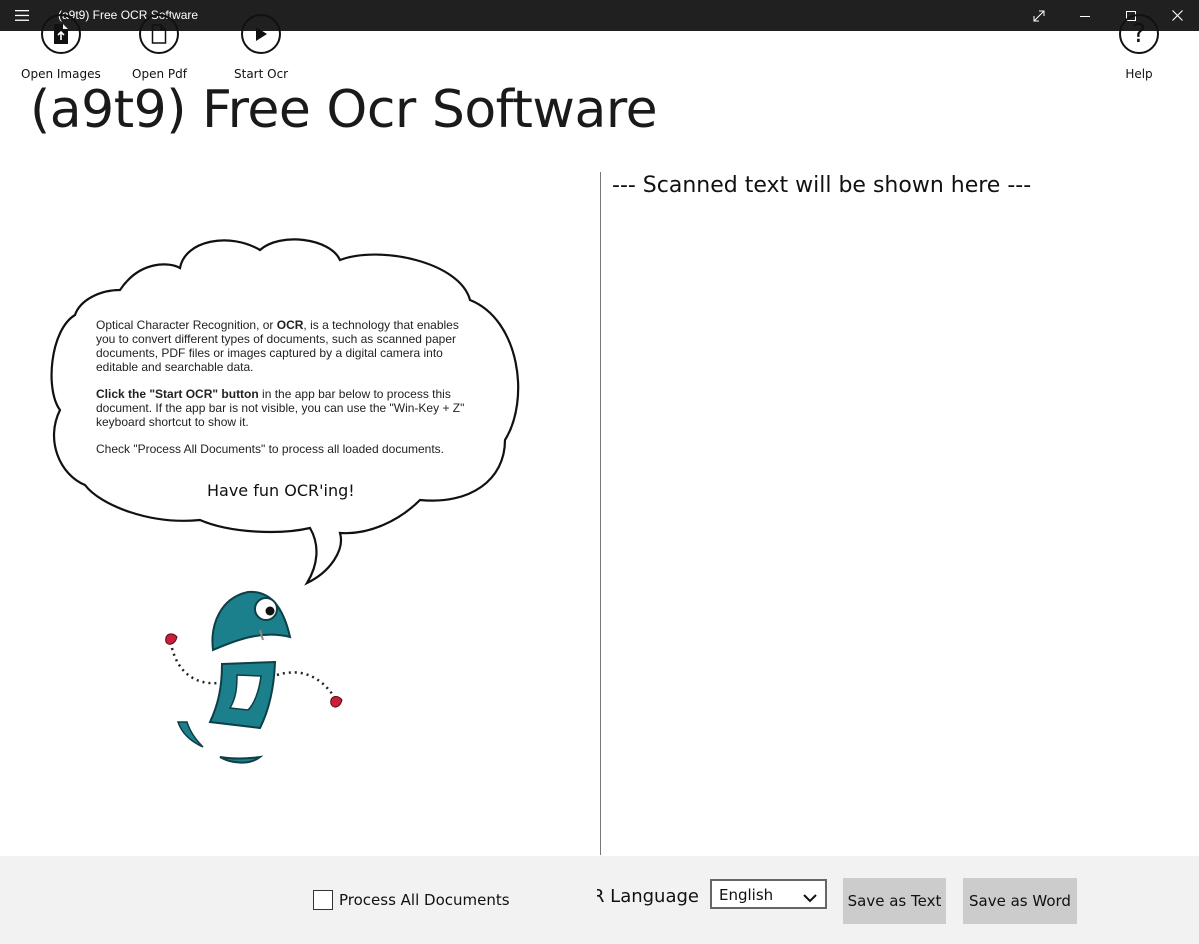  I want to click on help-button: ? Help, so click(1139, 47).